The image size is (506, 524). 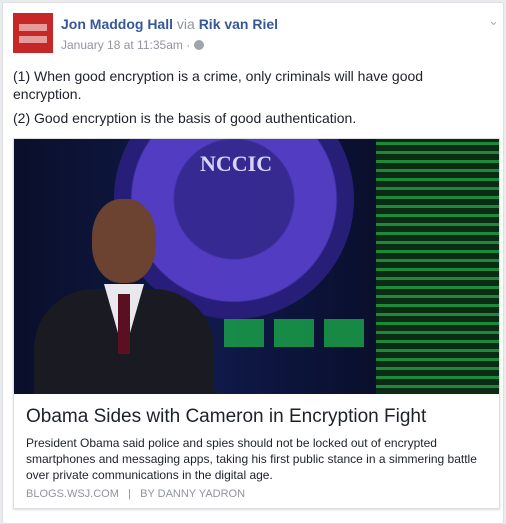 What do you see at coordinates (437, 266) in the screenshot?
I see `monitor-wall` at bounding box center [437, 266].